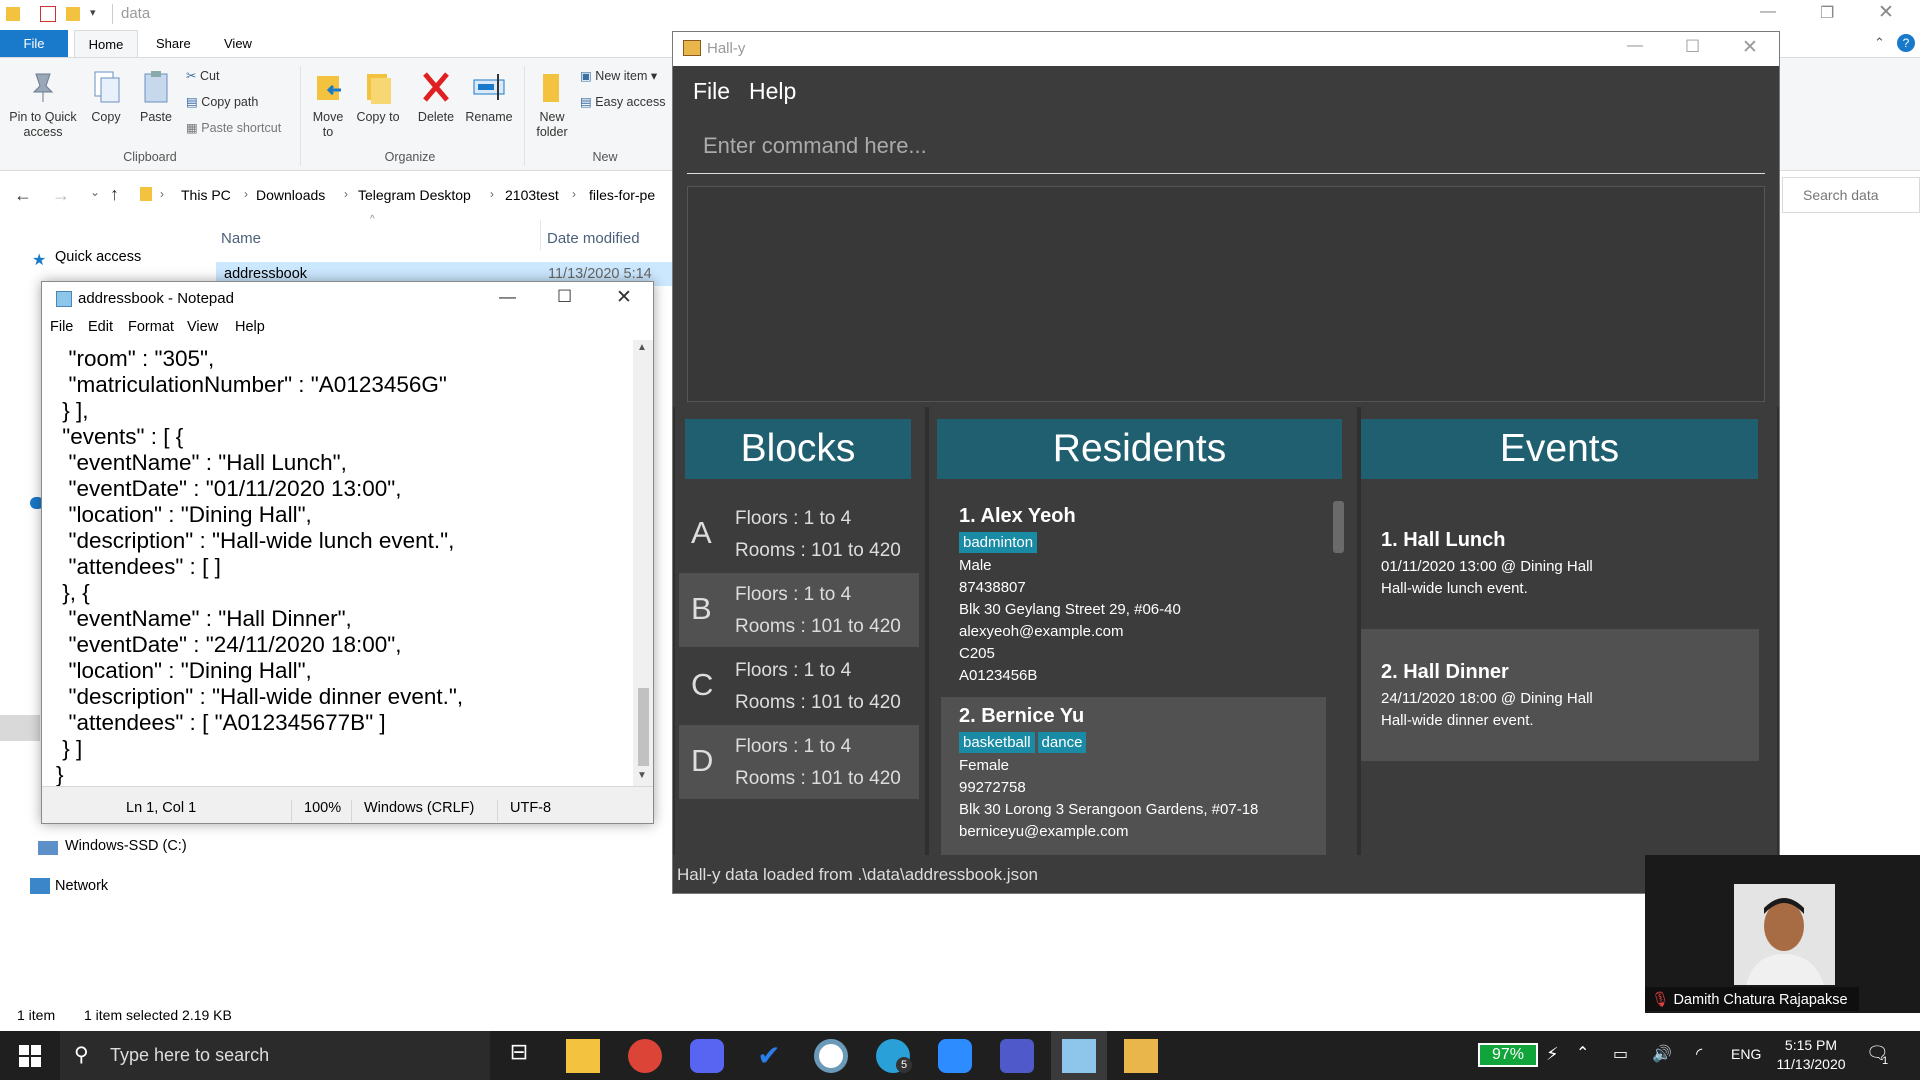 The height and width of the screenshot is (1080, 1920). I want to click on event-when: 01/11/2020 13:00 @ Dining Hall, so click(1487, 566).